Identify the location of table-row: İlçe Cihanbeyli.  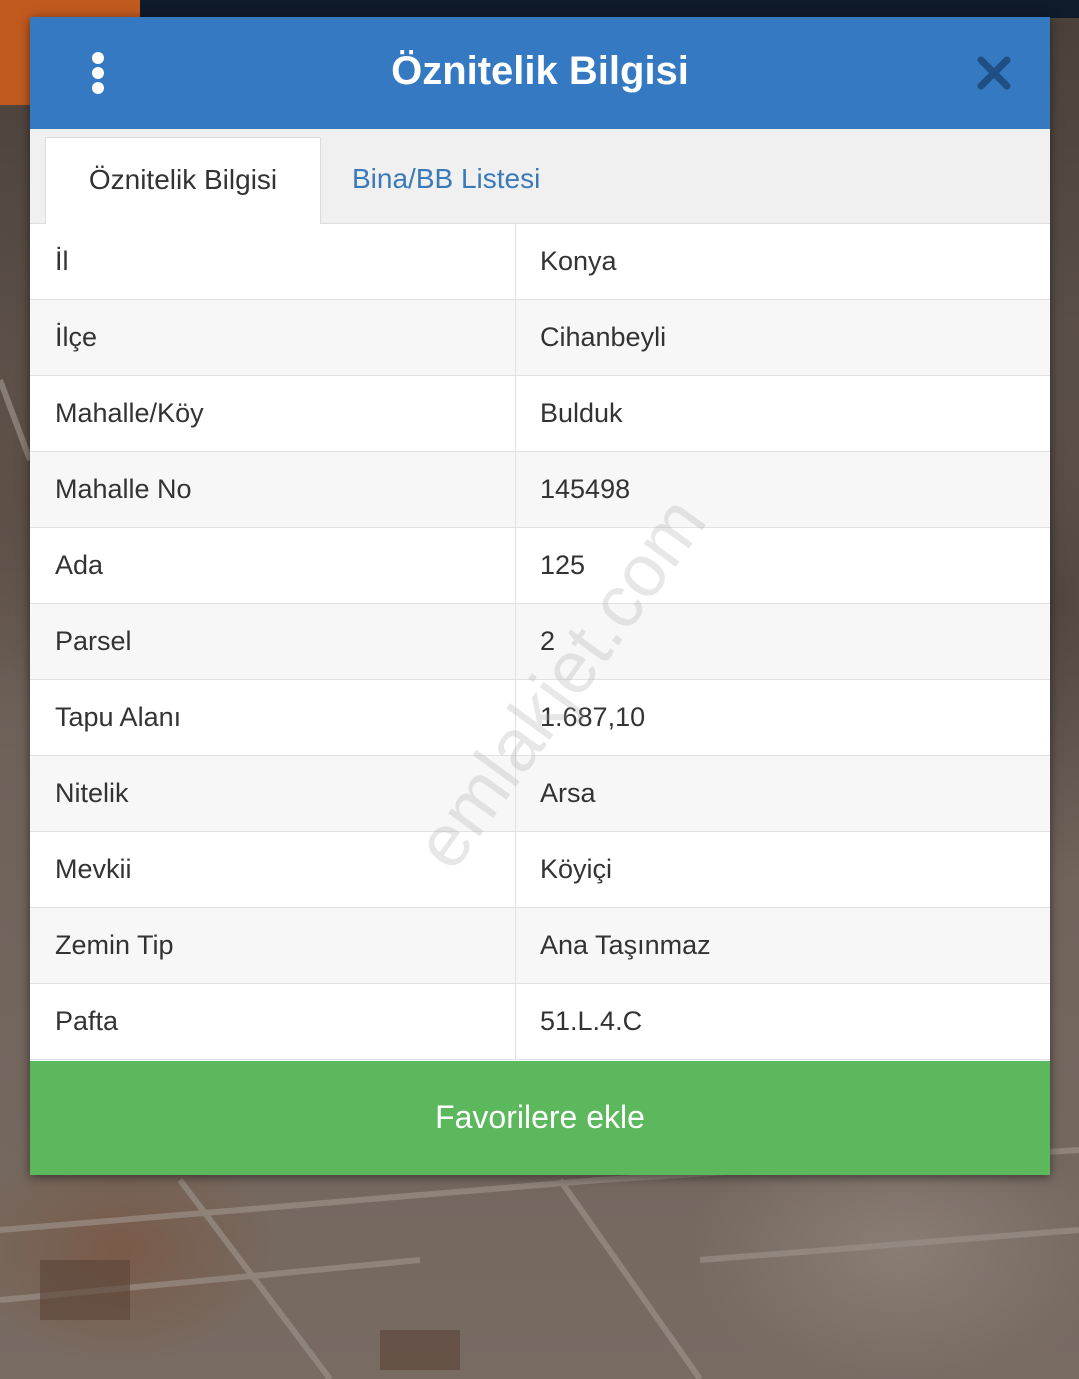
(540, 338).